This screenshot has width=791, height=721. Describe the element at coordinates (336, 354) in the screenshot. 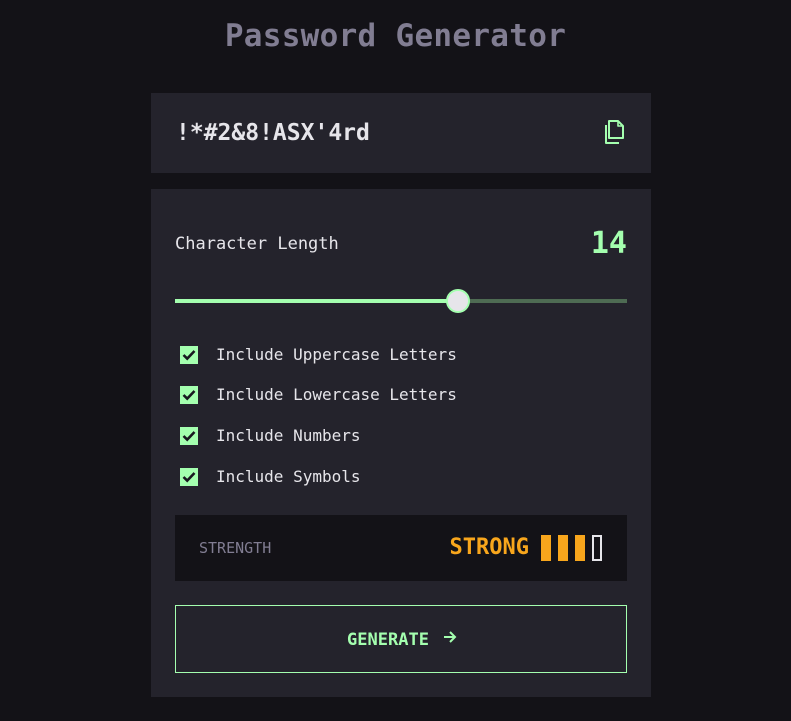

I see `option-label: Include Uppercase Letters` at that location.